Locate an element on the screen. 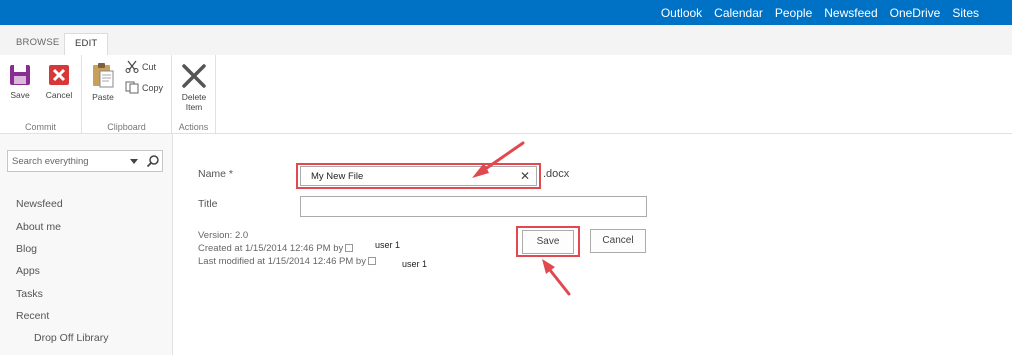  ribbon-group-actions-label: Actions is located at coordinates (193, 127).